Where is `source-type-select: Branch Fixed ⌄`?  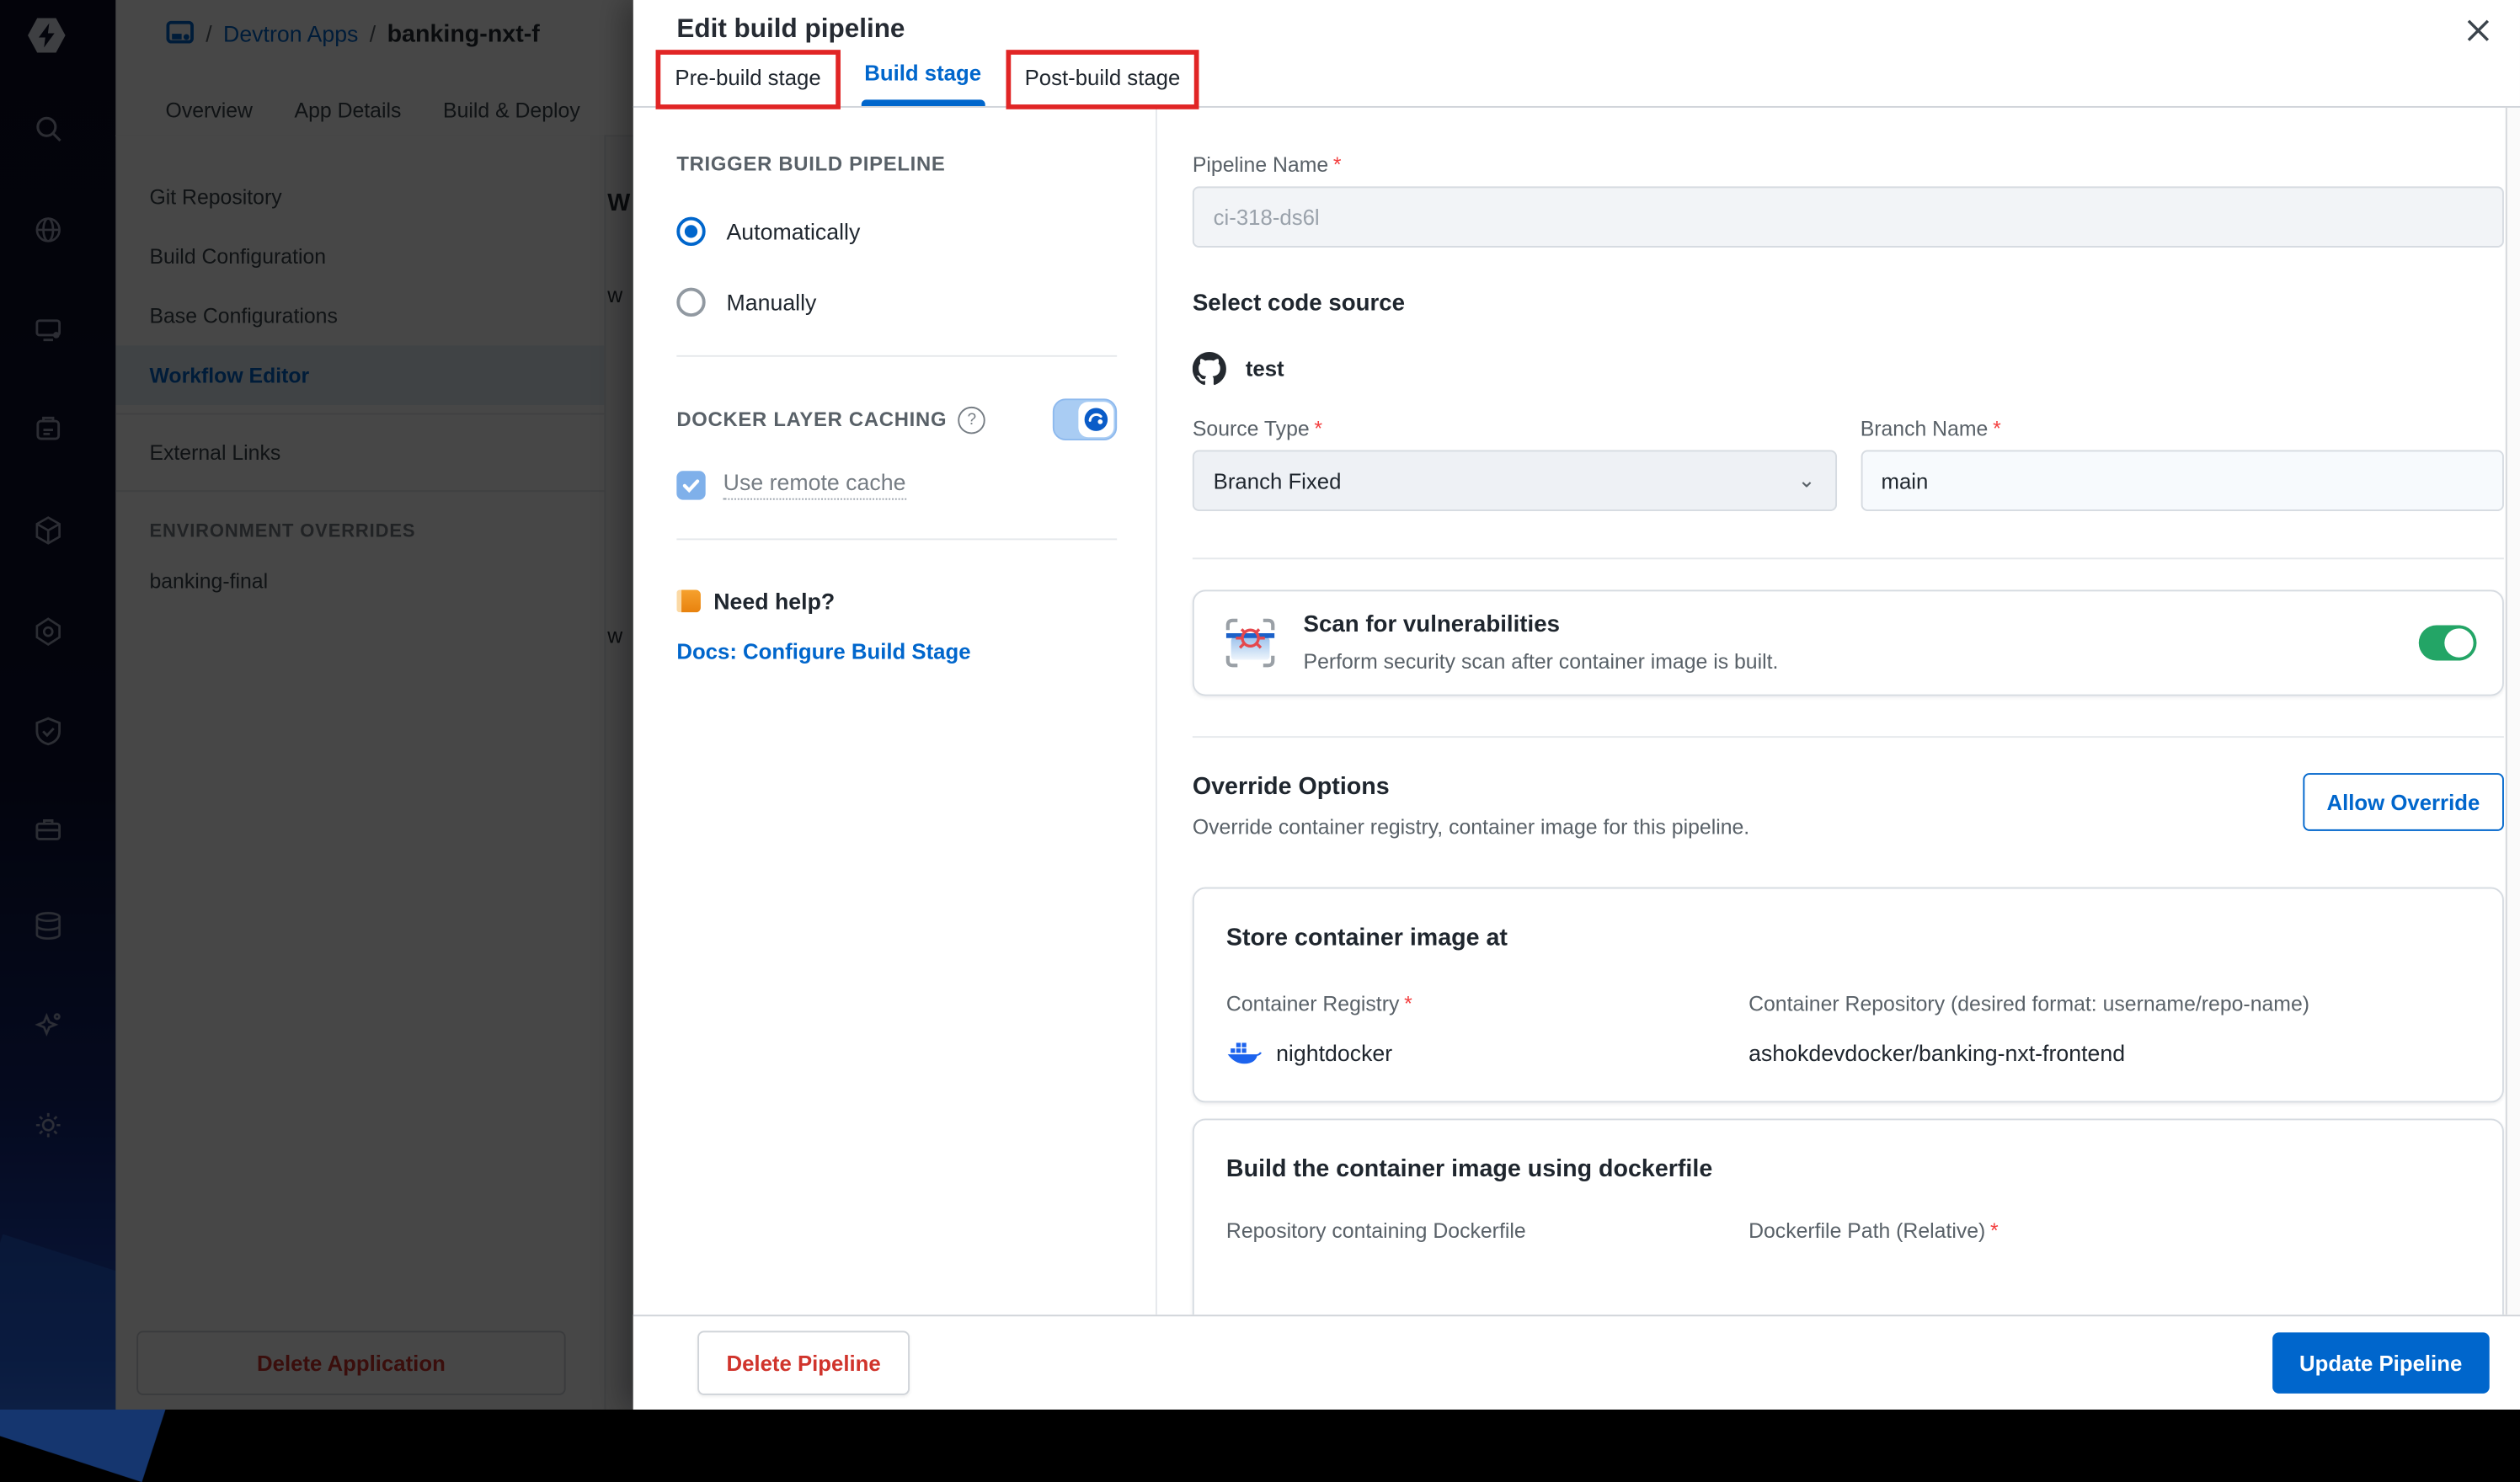
source-type-select: Branch Fixed ⌄ is located at coordinates (1514, 481).